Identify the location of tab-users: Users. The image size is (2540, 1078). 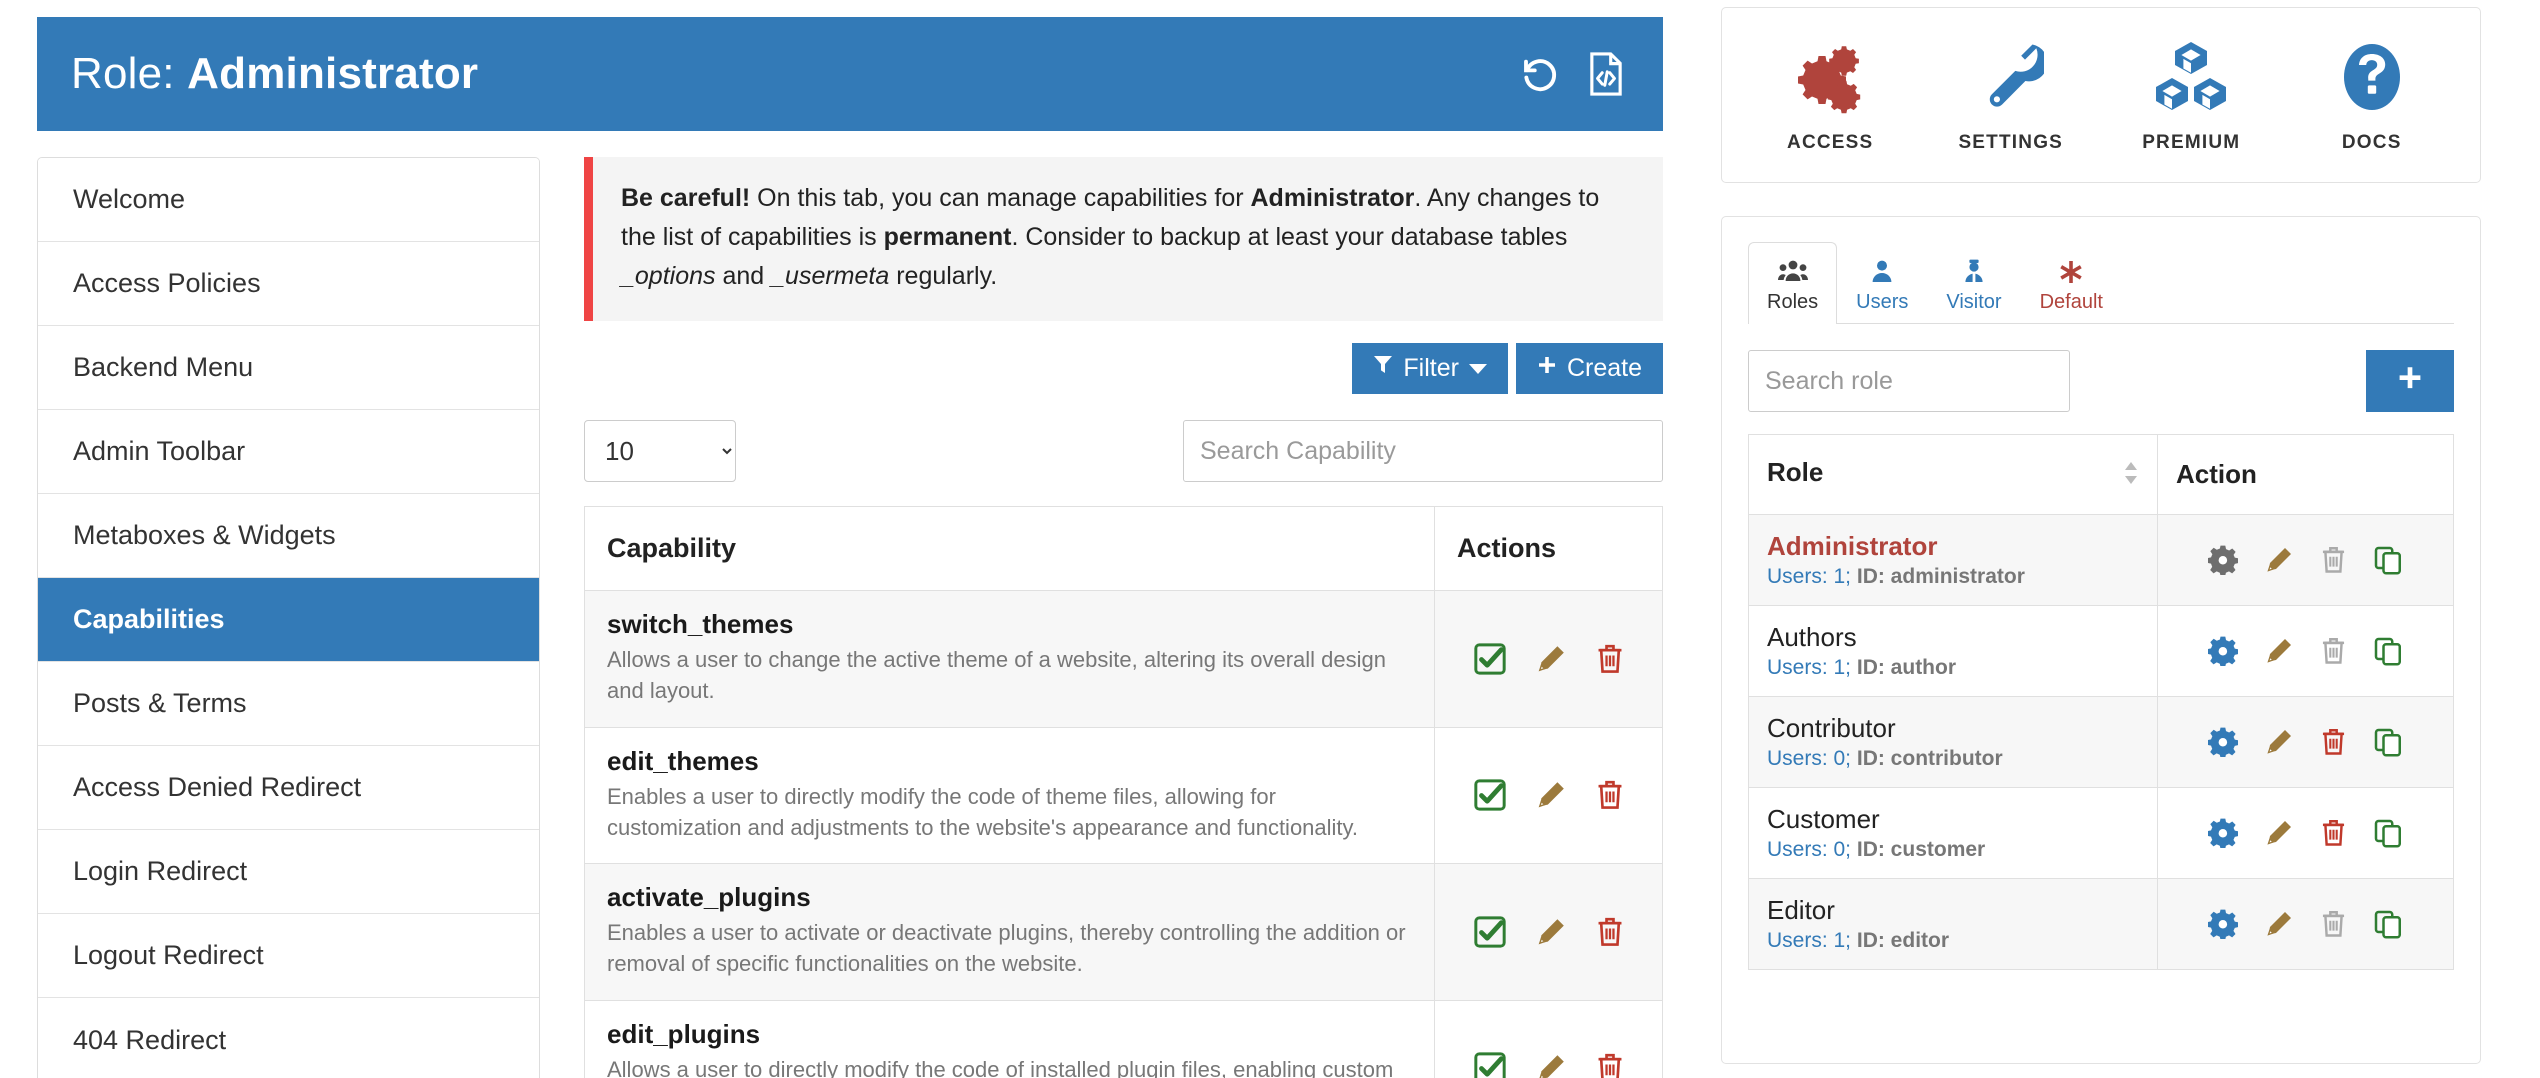
(1882, 283).